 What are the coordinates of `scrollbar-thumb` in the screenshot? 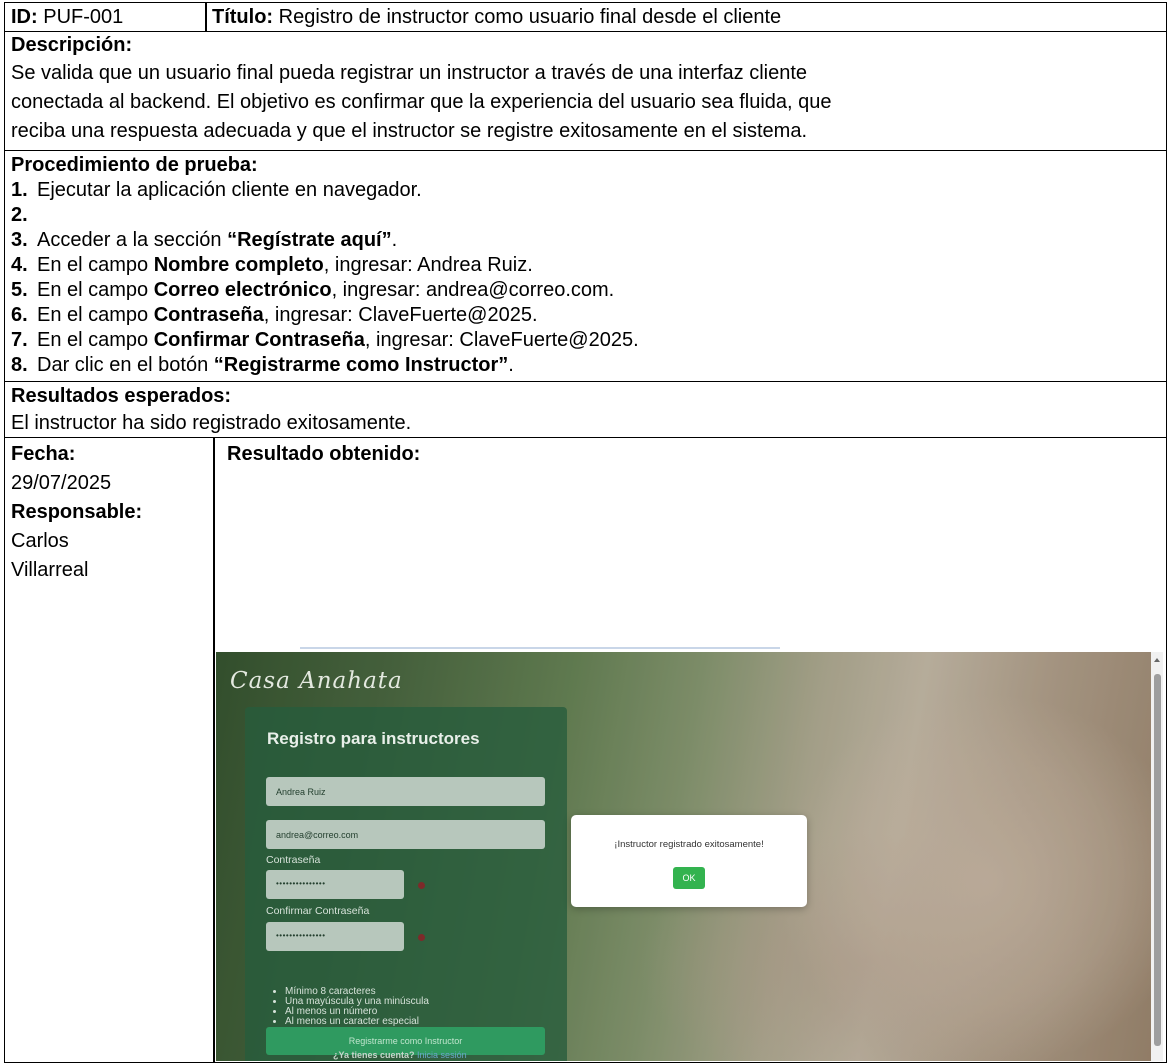 It's located at (1157, 860).